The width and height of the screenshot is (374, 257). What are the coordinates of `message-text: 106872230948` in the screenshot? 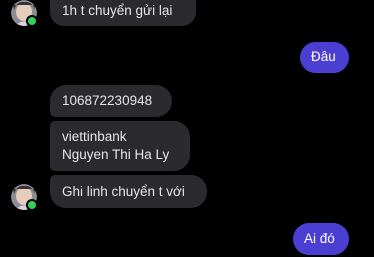 It's located at (107, 100).